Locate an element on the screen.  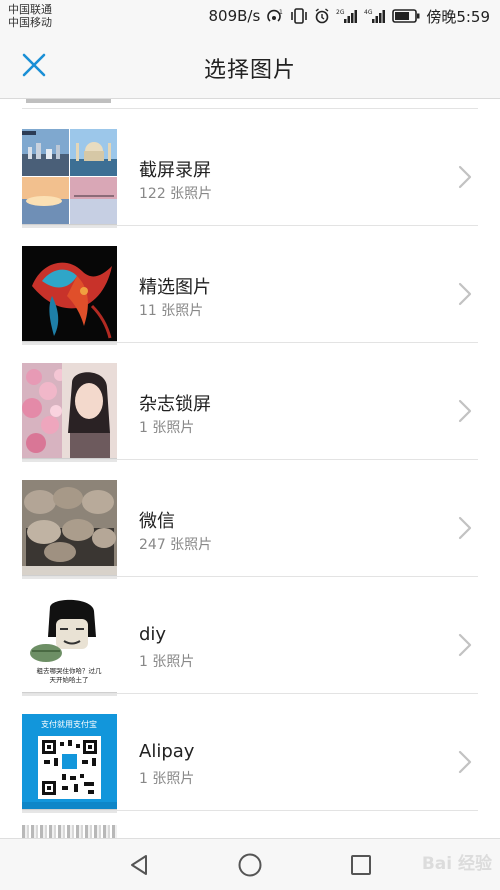
recents-square-icon is located at coordinates (361, 865).